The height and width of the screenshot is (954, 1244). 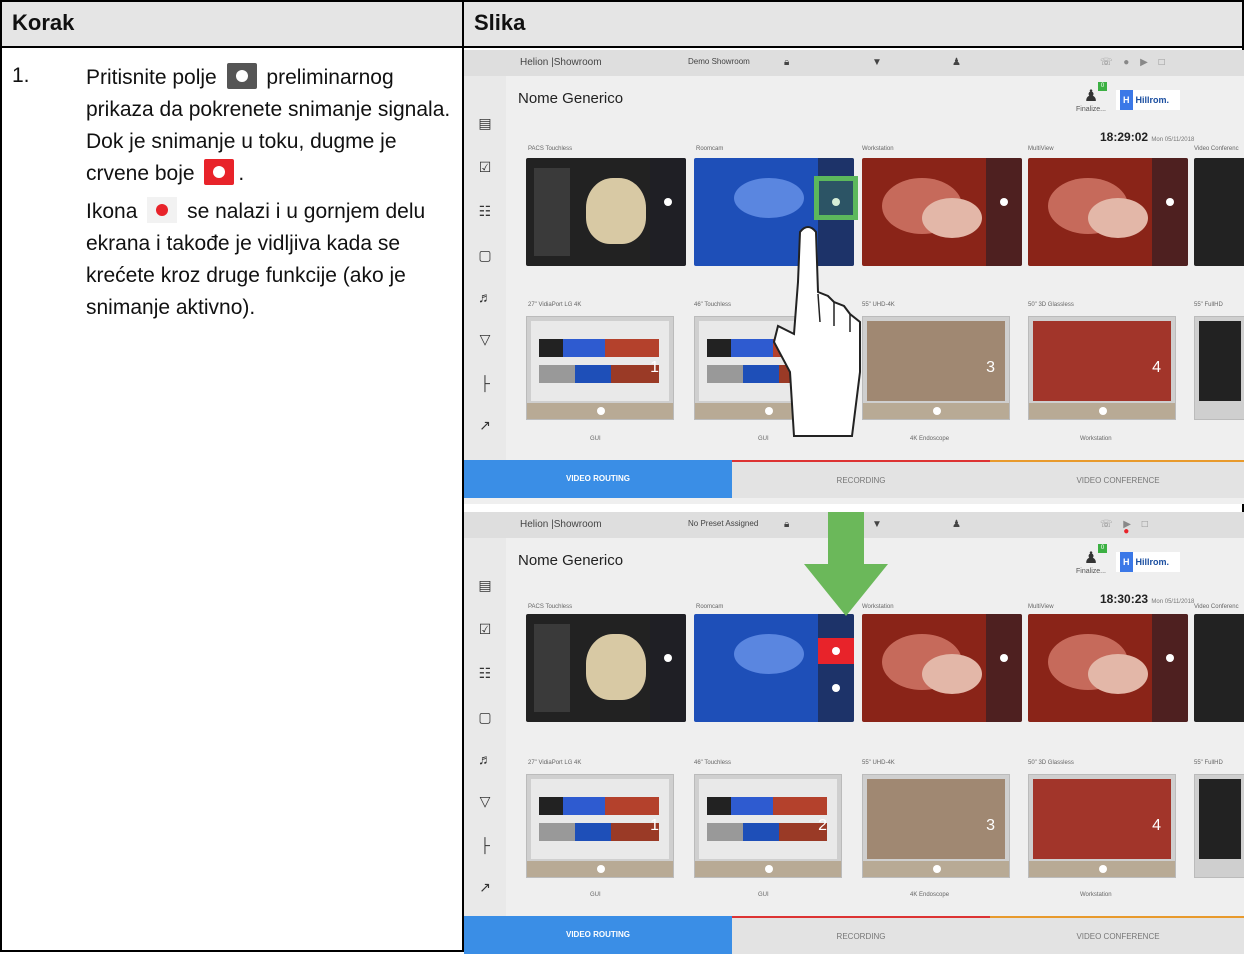 What do you see at coordinates (878, 763) in the screenshot?
I see `display-label: 55" UHD-4K` at bounding box center [878, 763].